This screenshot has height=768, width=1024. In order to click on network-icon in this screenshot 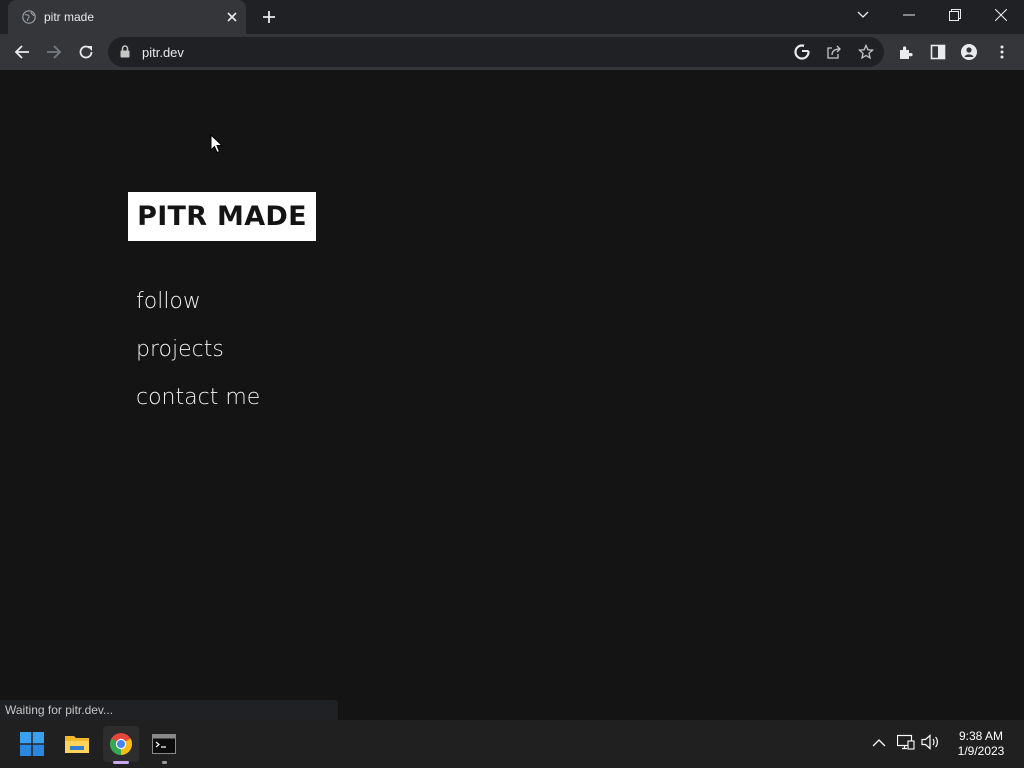, I will do `click(906, 742)`.